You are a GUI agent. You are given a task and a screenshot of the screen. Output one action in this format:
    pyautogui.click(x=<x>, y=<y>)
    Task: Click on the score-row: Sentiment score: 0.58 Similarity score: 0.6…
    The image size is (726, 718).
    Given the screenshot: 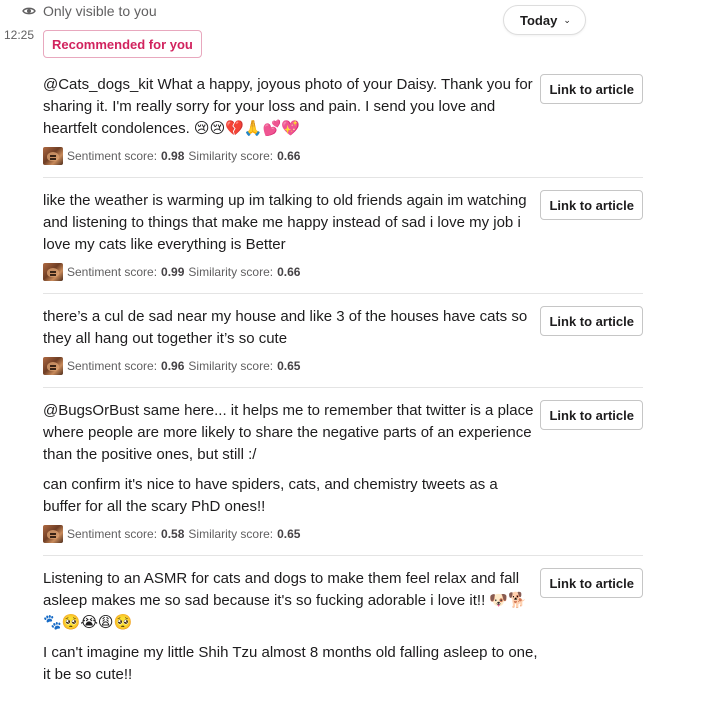 What is the action you would take?
    pyautogui.click(x=343, y=534)
    